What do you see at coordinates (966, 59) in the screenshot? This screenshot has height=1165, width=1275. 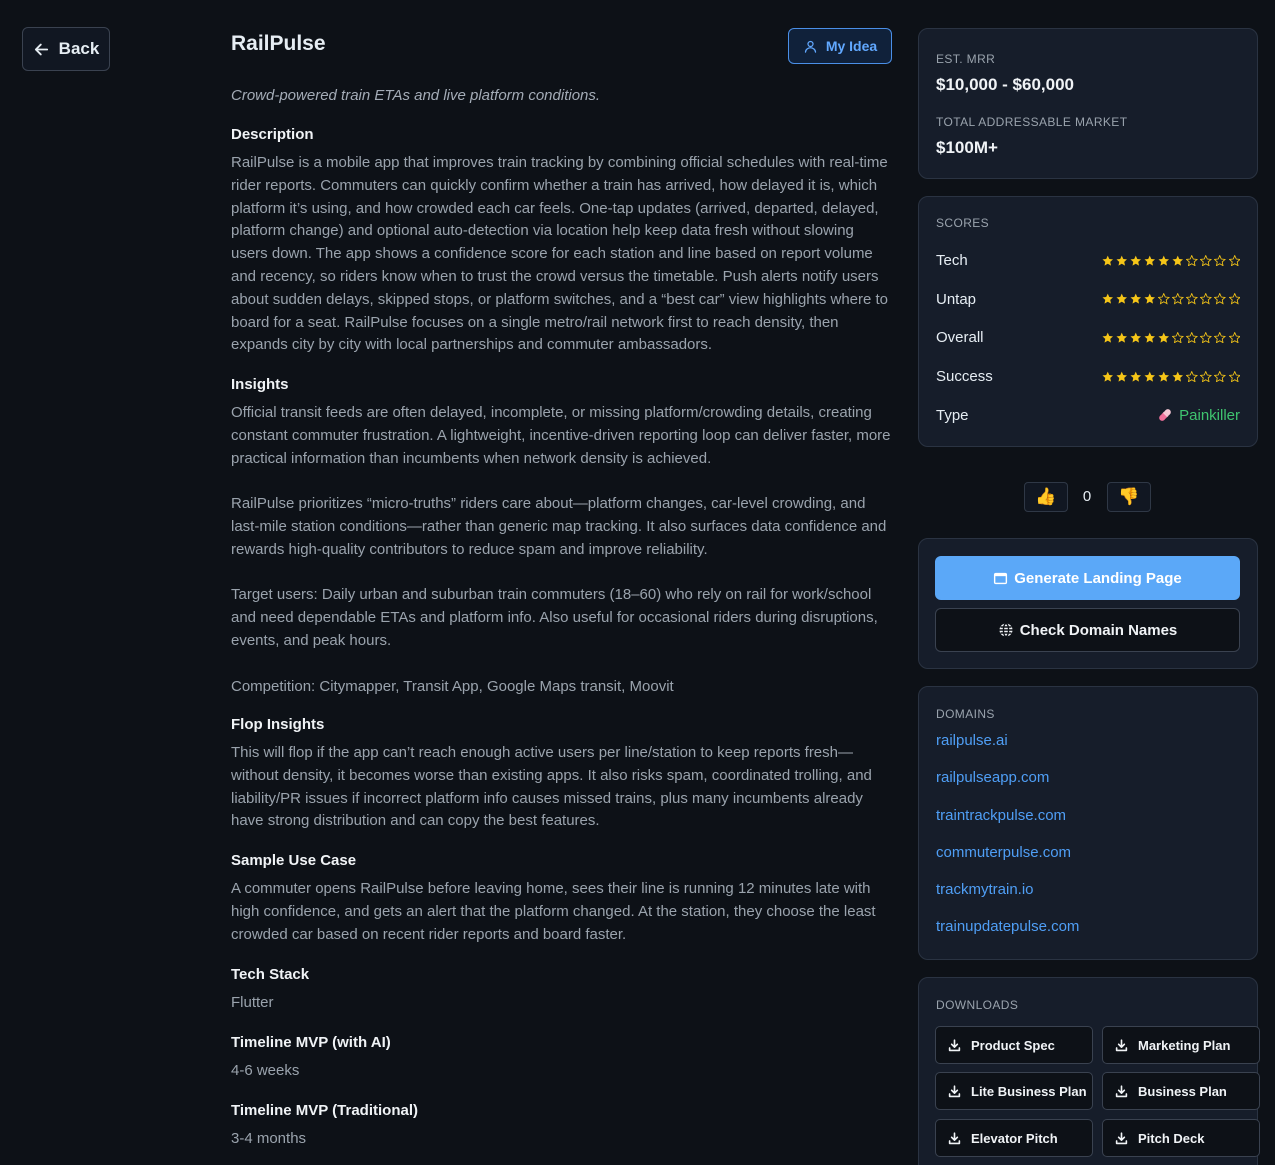 I see `mrr-label: EST. MRR` at bounding box center [966, 59].